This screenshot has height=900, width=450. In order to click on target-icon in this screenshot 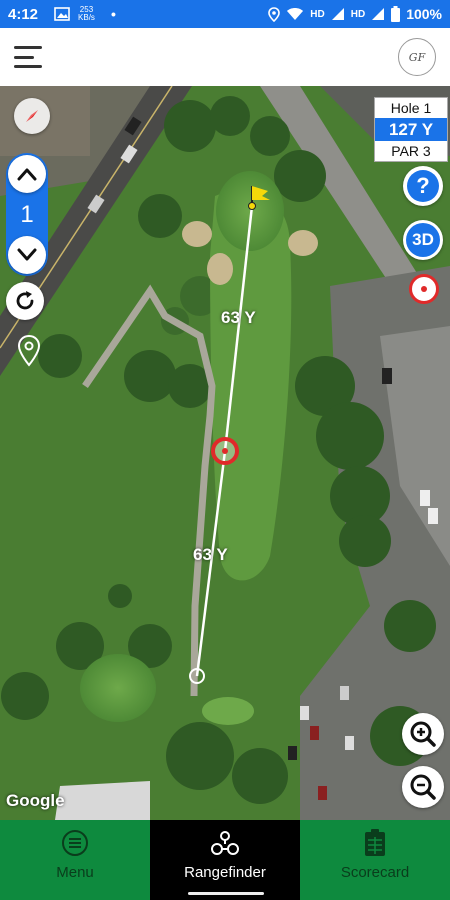, I will do `click(424, 289)`.